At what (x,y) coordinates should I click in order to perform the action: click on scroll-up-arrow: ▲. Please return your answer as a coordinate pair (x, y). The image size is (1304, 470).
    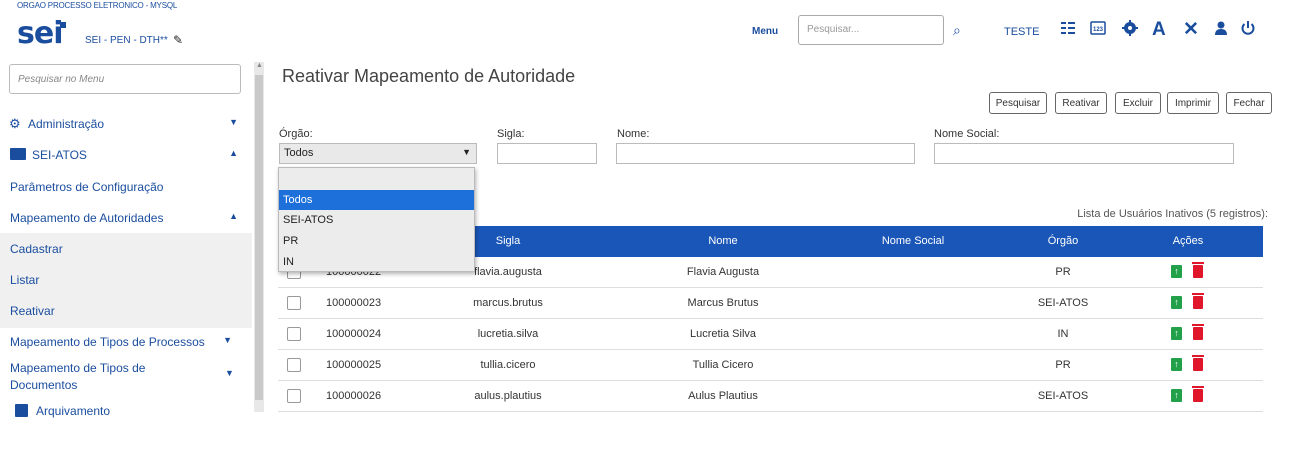
    Looking at the image, I should click on (259, 65).